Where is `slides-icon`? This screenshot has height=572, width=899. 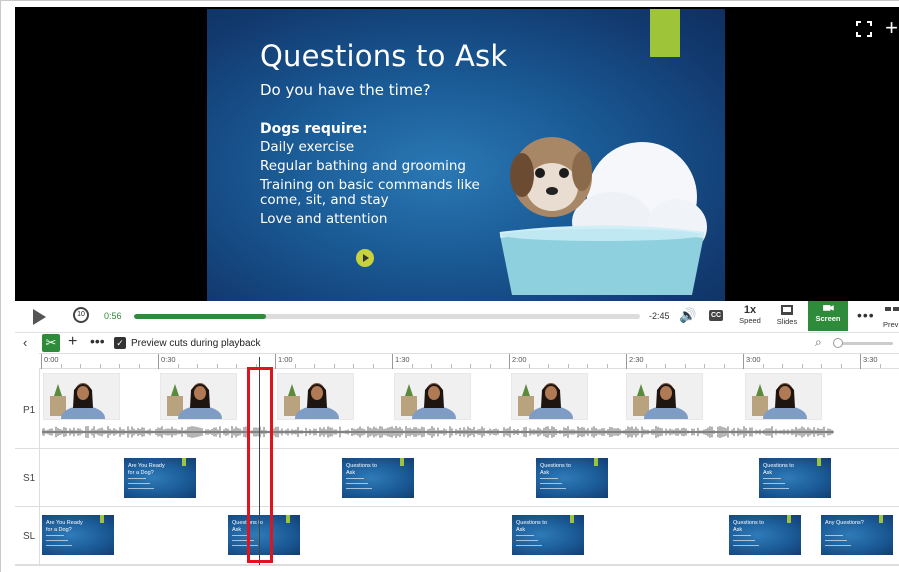
slides-icon is located at coordinates (787, 310).